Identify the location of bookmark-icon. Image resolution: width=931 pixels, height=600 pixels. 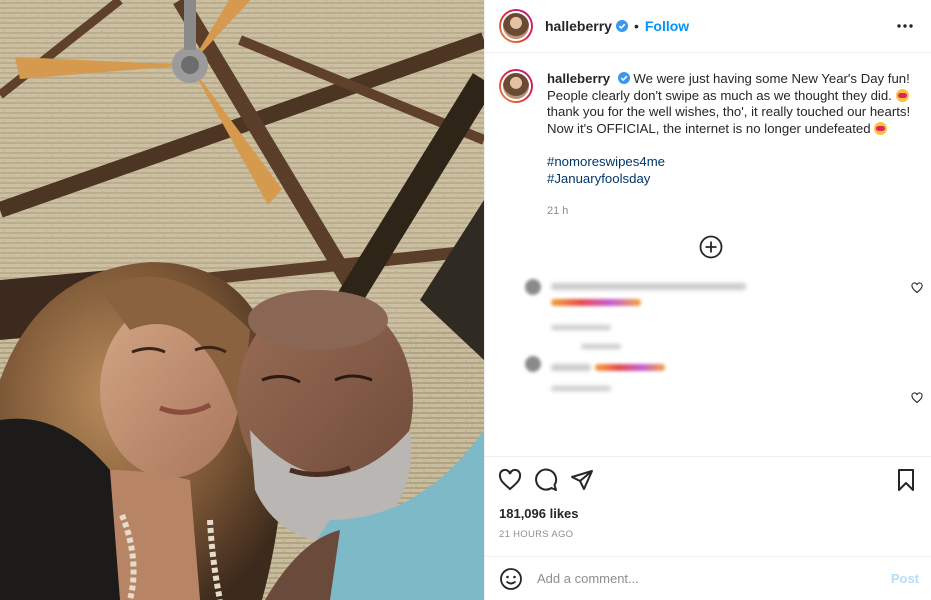
(906, 480).